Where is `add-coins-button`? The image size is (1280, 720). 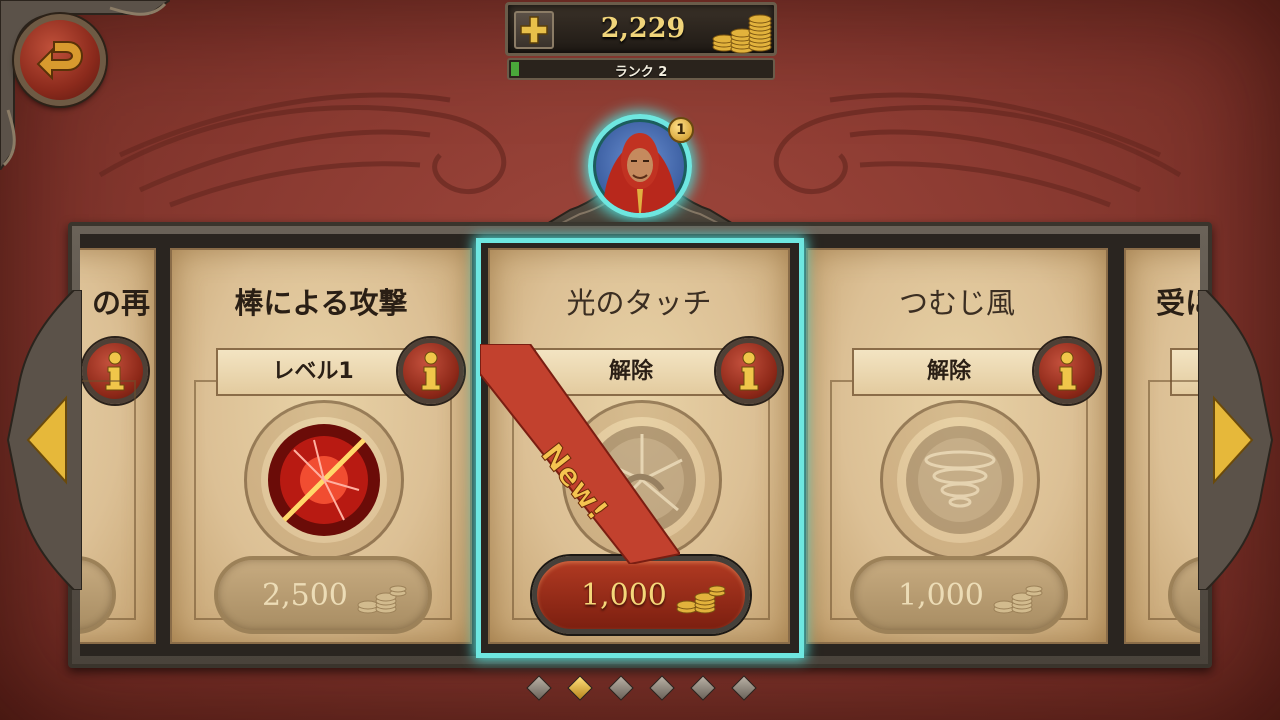
add-coins-button is located at coordinates (534, 30).